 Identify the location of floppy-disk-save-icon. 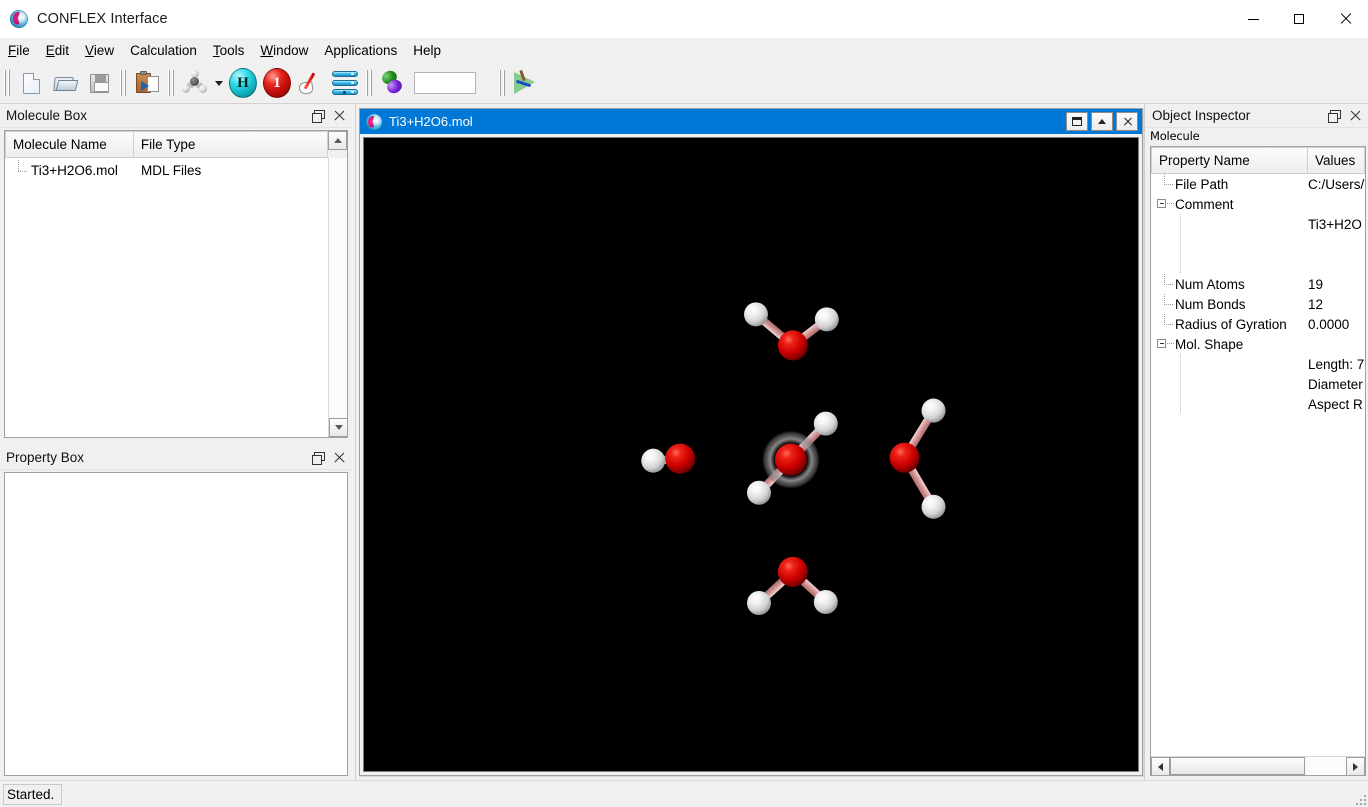
(99, 83).